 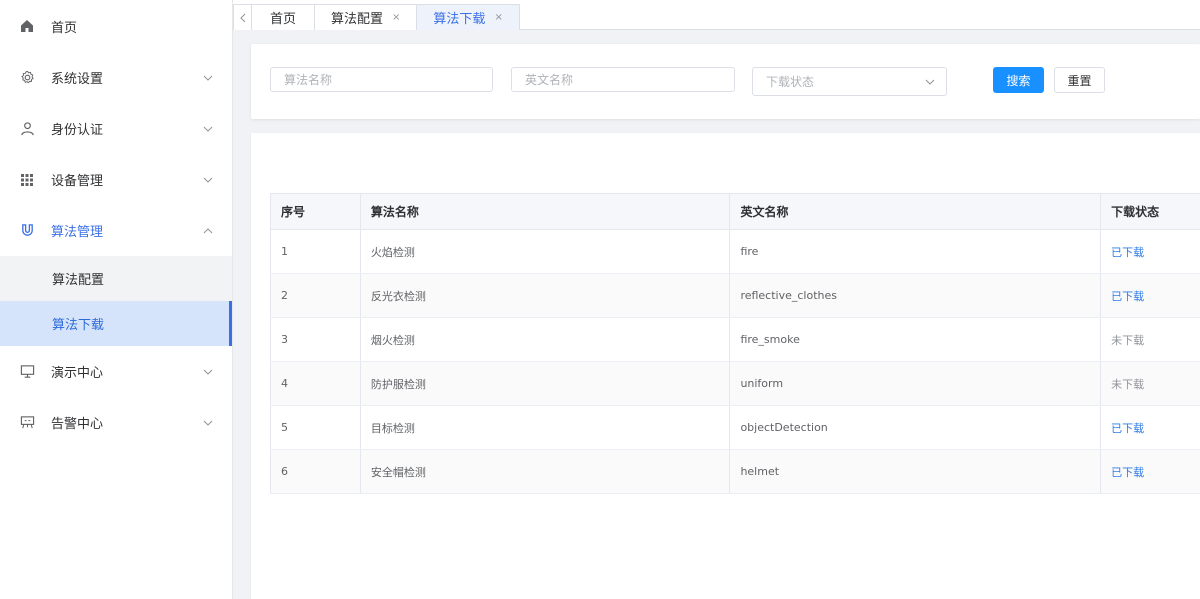 I want to click on search-card: 算法名称 英文名称 下载状态 搜索 重置, so click(x=725, y=81).